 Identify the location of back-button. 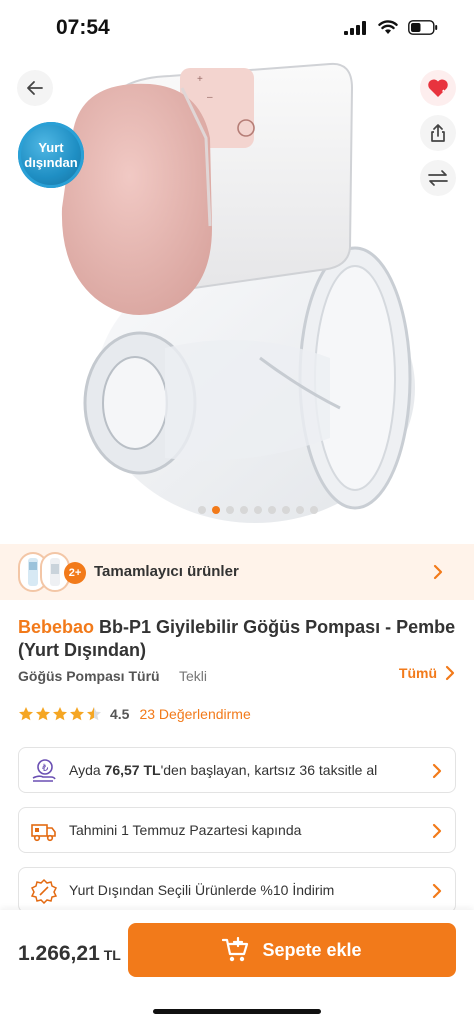
(35, 88).